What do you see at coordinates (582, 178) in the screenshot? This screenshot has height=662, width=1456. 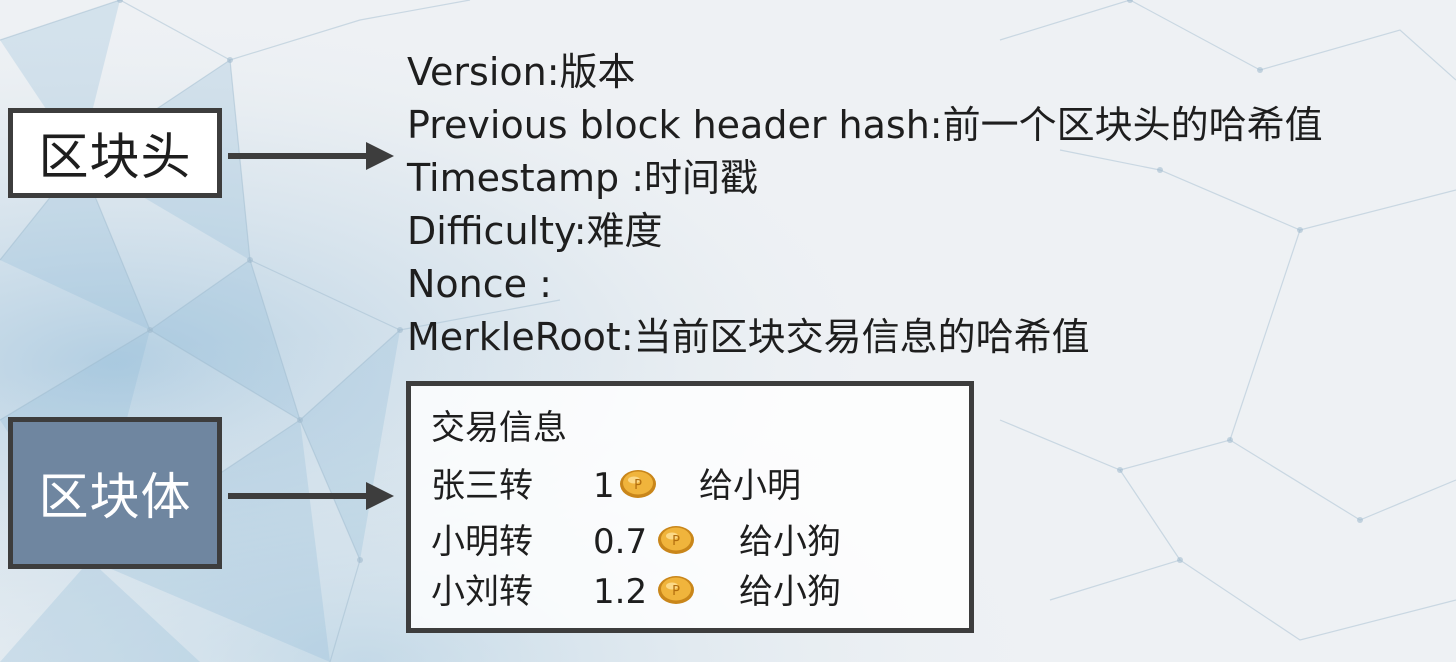 I see `field-timestamp: Timestamp :时间戳` at bounding box center [582, 178].